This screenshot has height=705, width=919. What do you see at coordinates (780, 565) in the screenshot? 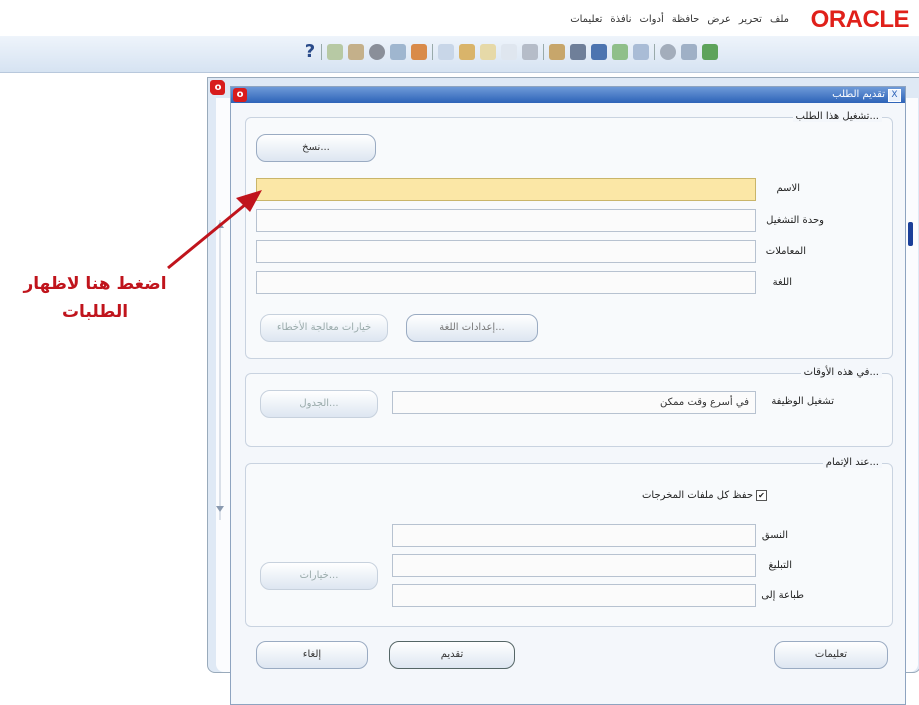
I see `notify-label: التبليغ` at bounding box center [780, 565].